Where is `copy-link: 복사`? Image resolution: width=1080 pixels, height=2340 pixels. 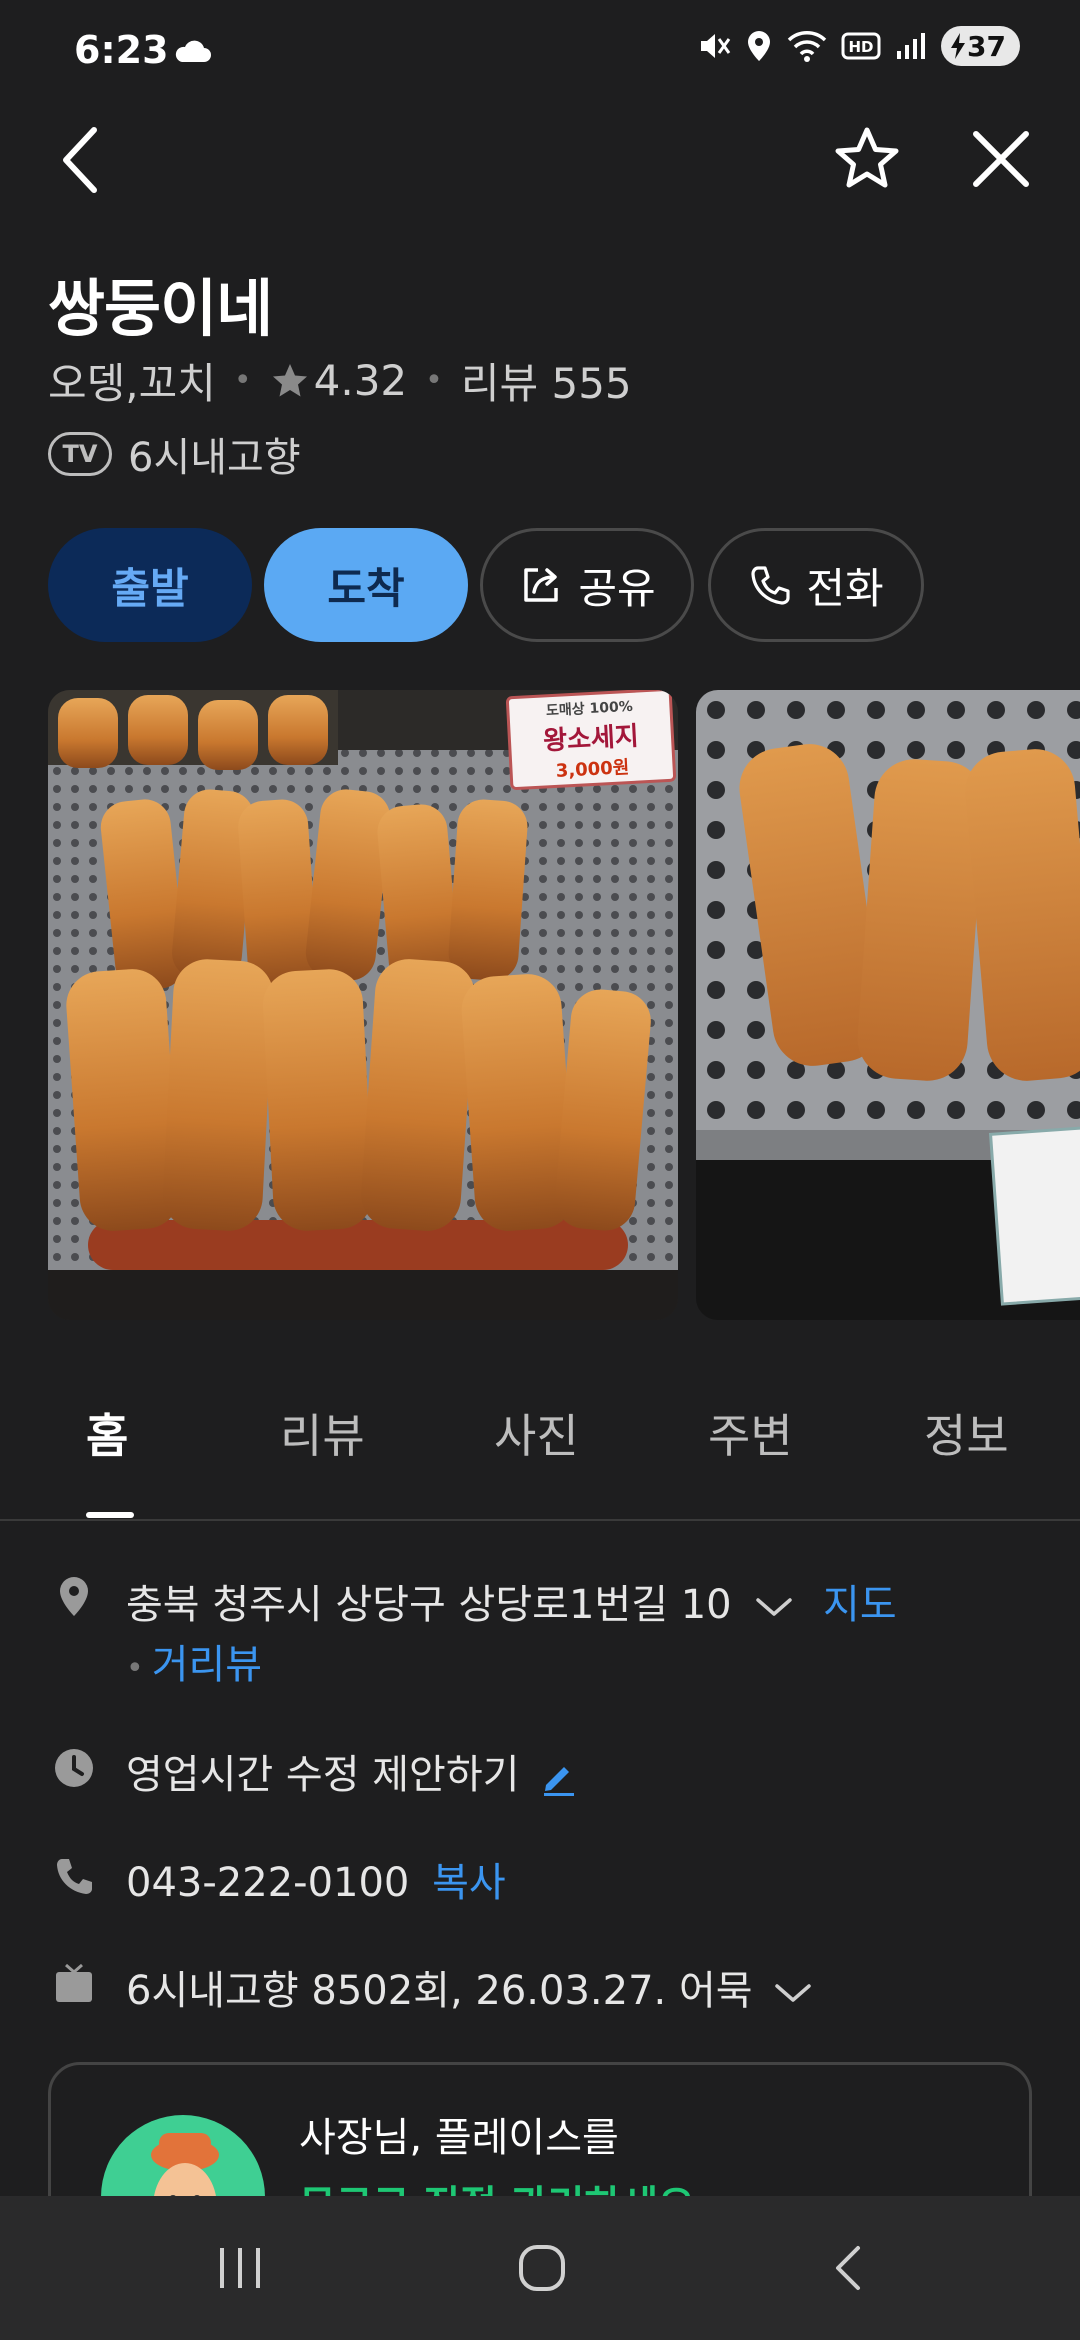
copy-link: 복사 is located at coordinates (469, 1883).